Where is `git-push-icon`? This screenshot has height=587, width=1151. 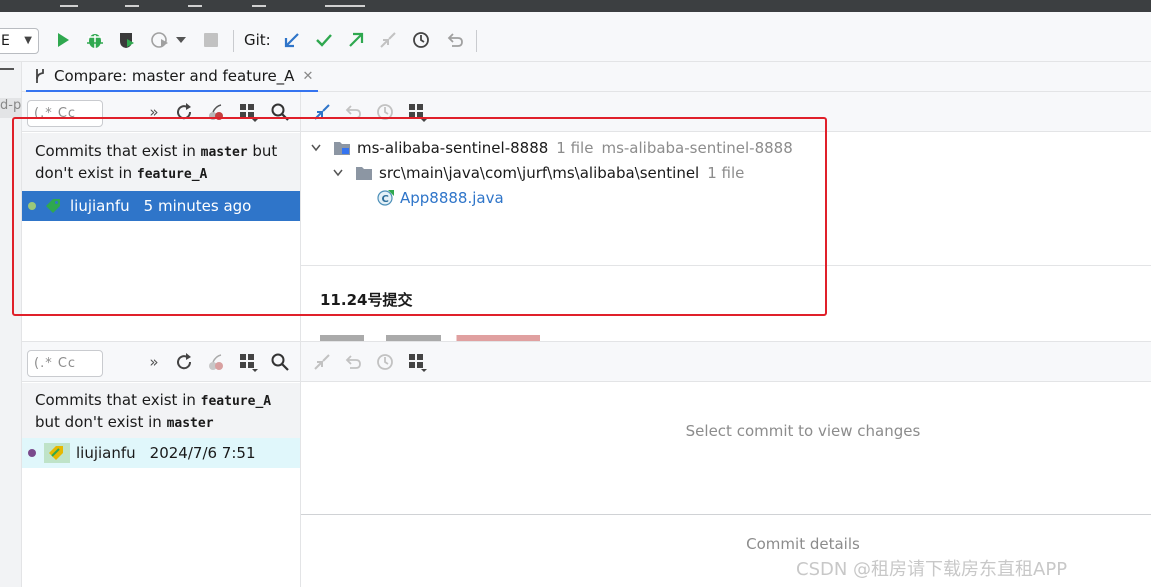
git-push-icon is located at coordinates (356, 40).